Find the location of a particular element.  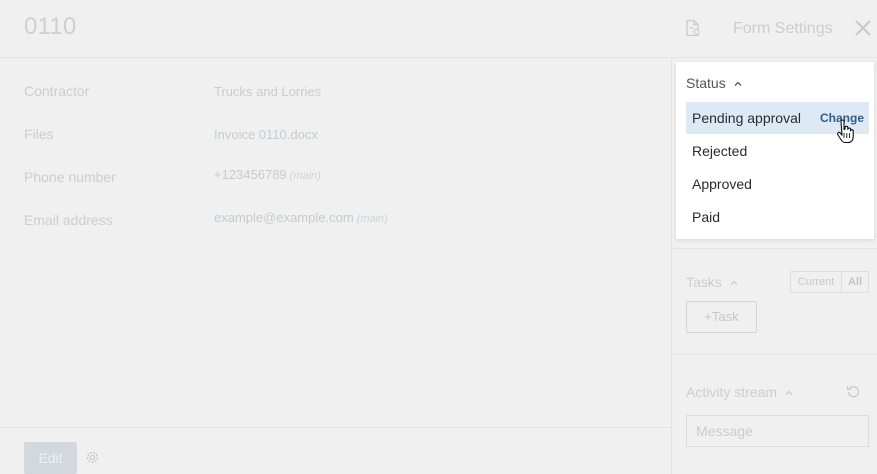

email-value: example@example.com (main) is located at coordinates (301, 217).